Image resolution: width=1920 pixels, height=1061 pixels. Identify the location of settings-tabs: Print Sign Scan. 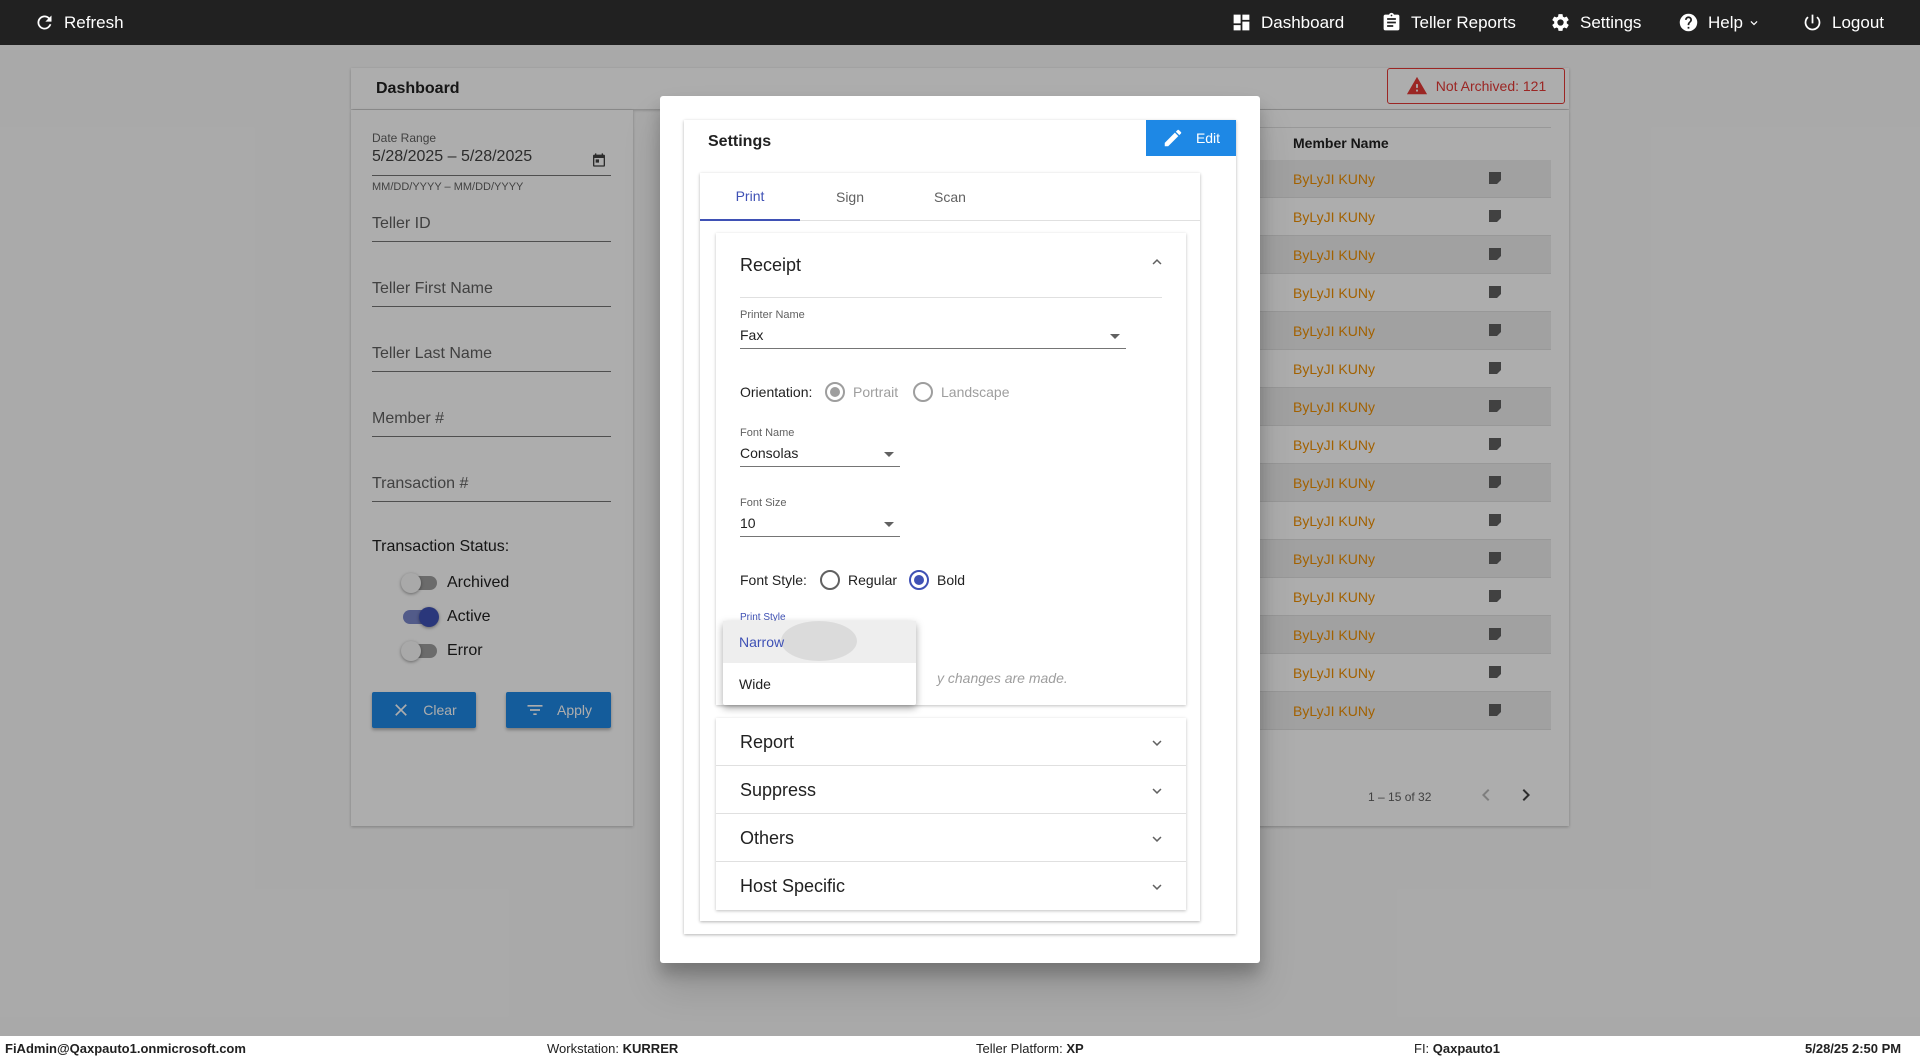
(950, 197).